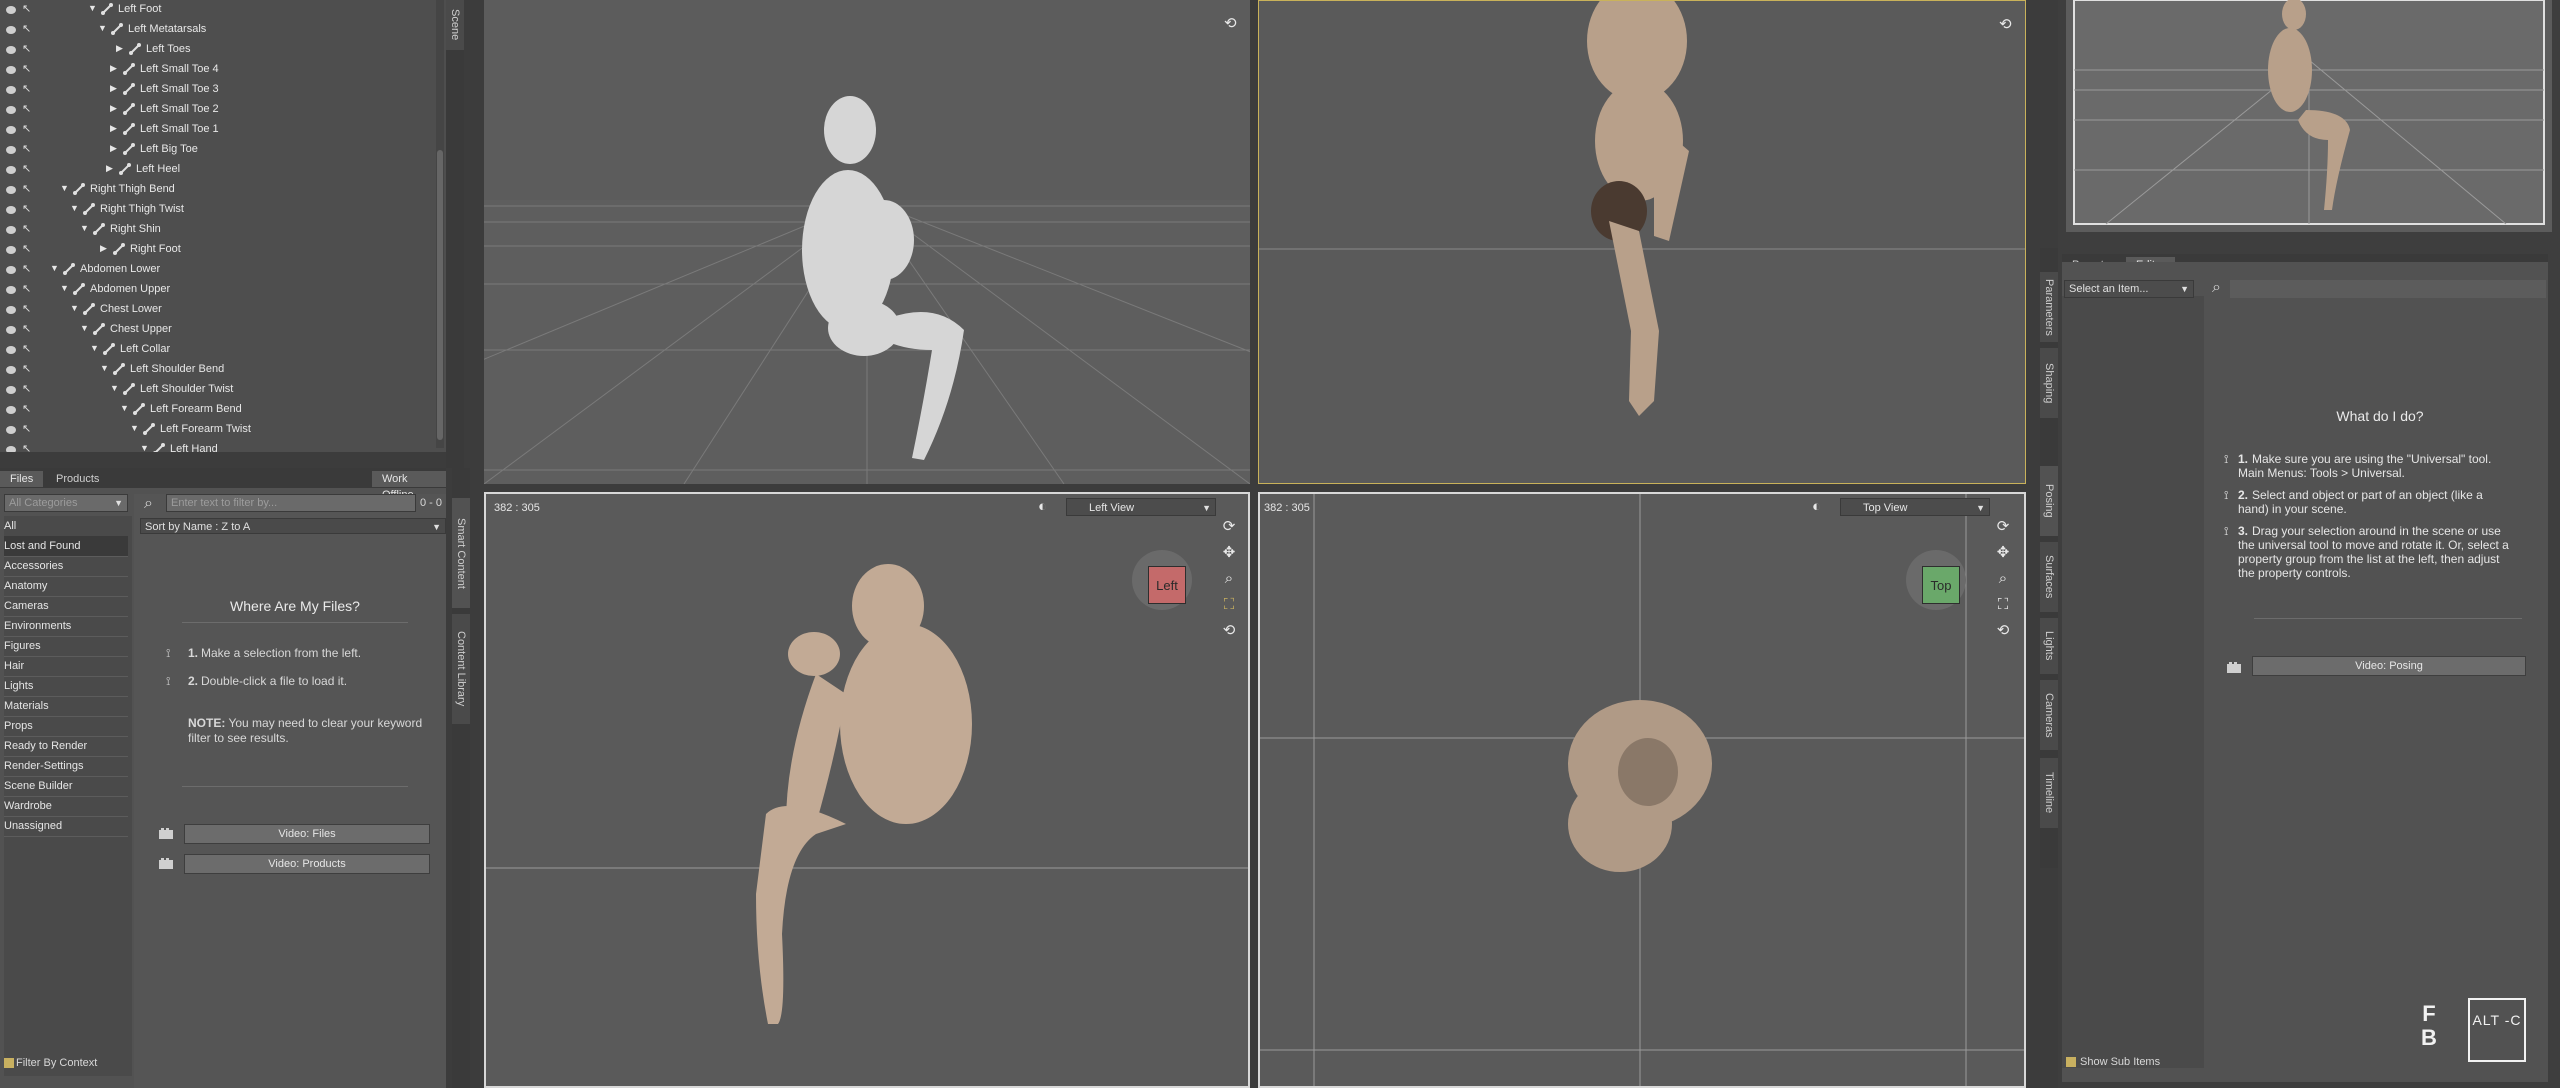  What do you see at coordinates (220, 250) in the screenshot?
I see `scene-tree-row: ↖ ▶ Right Foot` at bounding box center [220, 250].